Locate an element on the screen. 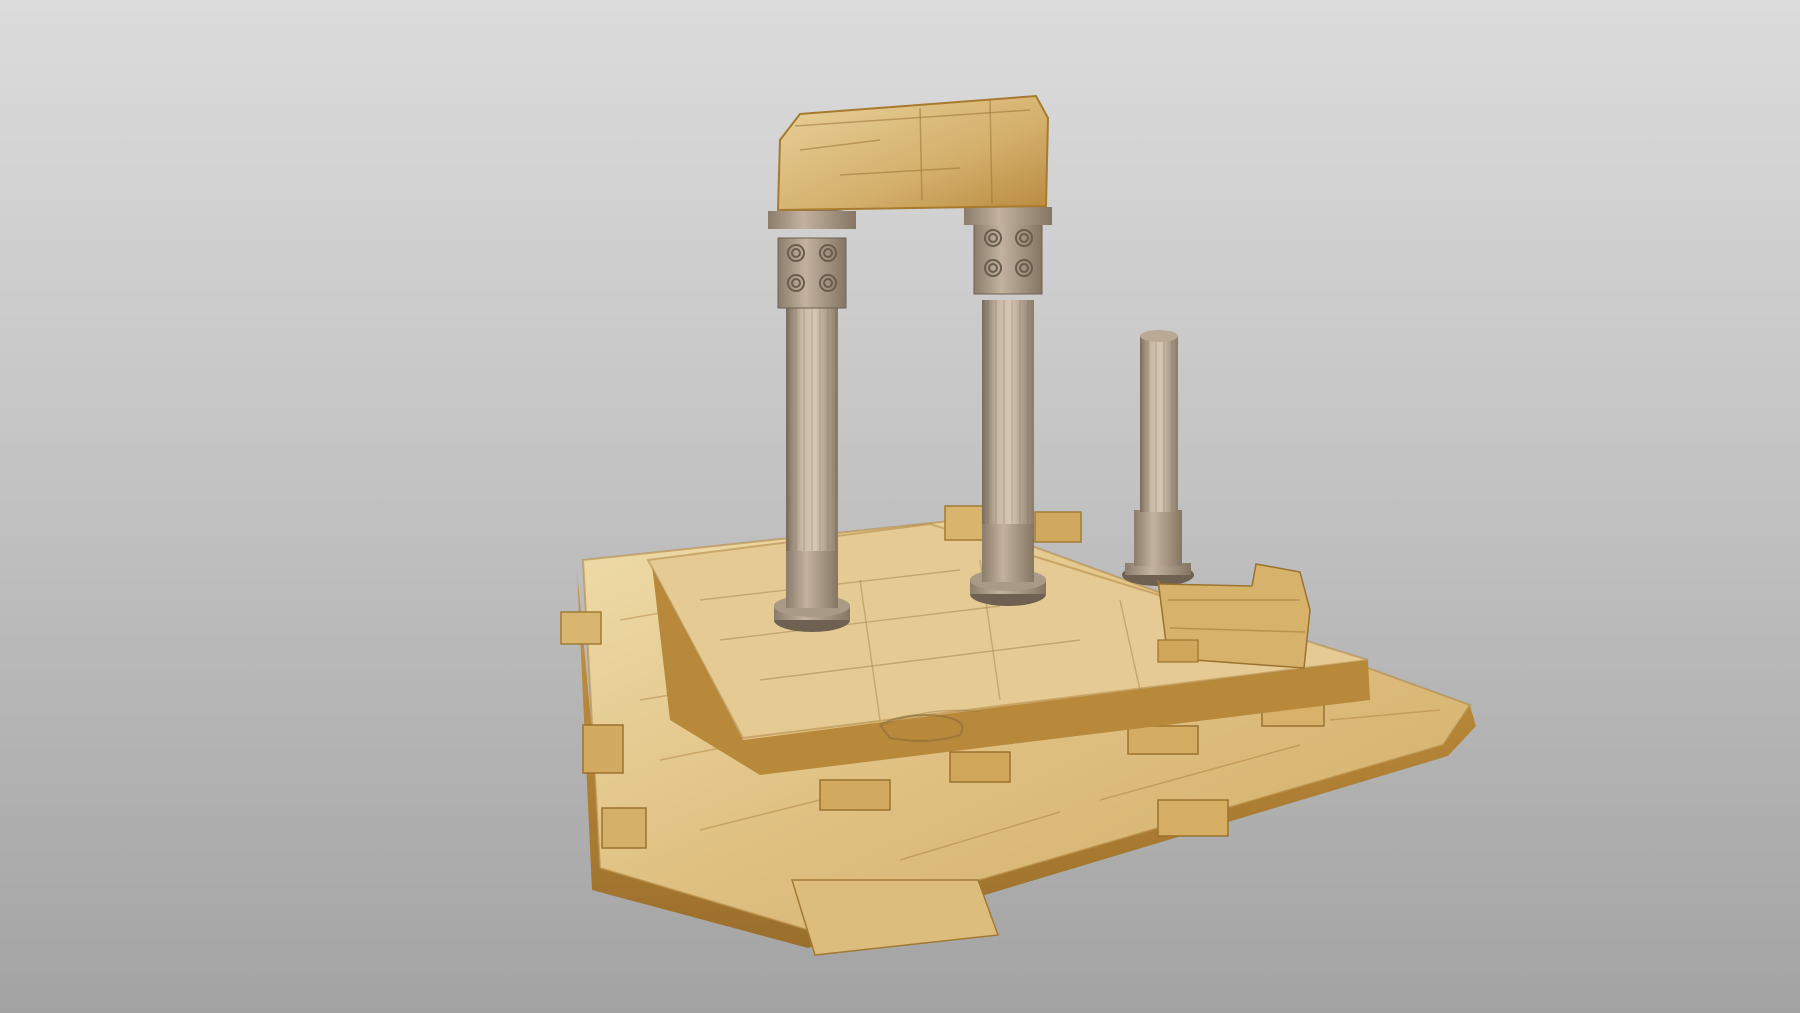 The width and height of the screenshot is (1800, 1013). lintel-block is located at coordinates (913, 153).